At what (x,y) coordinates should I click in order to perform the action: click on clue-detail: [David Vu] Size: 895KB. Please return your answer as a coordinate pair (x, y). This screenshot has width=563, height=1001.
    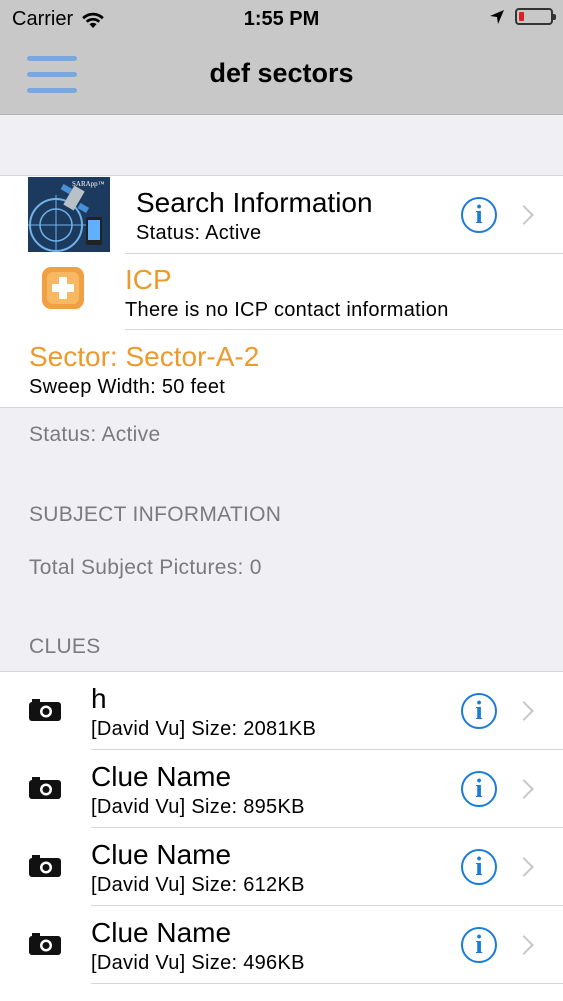
    Looking at the image, I should click on (198, 807).